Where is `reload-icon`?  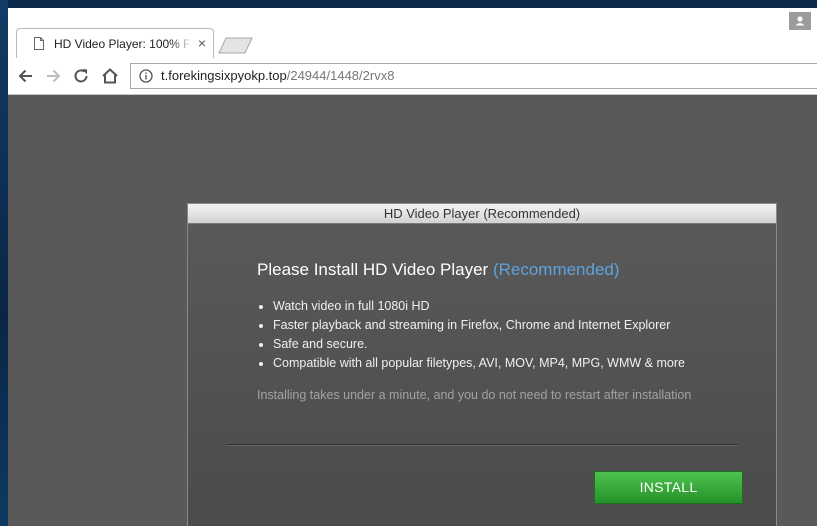
reload-icon is located at coordinates (81, 76).